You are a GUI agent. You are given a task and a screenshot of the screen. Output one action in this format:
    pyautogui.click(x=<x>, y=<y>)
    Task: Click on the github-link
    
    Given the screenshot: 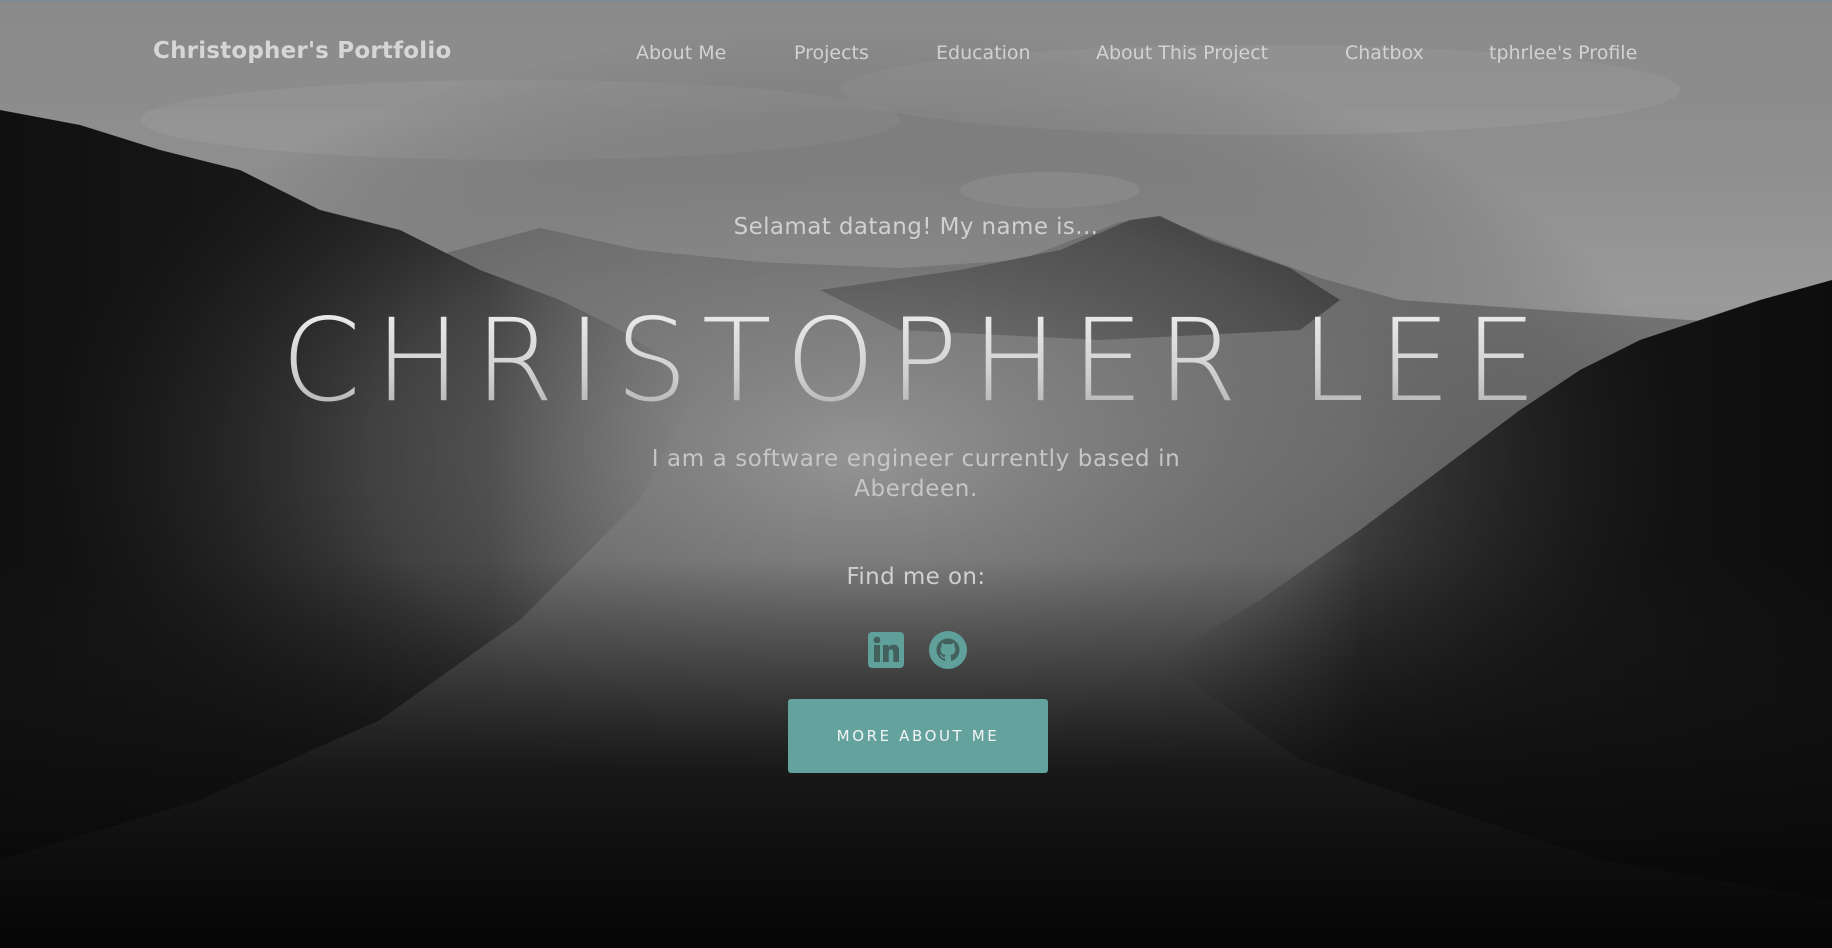 What is the action you would take?
    pyautogui.click(x=948, y=650)
    